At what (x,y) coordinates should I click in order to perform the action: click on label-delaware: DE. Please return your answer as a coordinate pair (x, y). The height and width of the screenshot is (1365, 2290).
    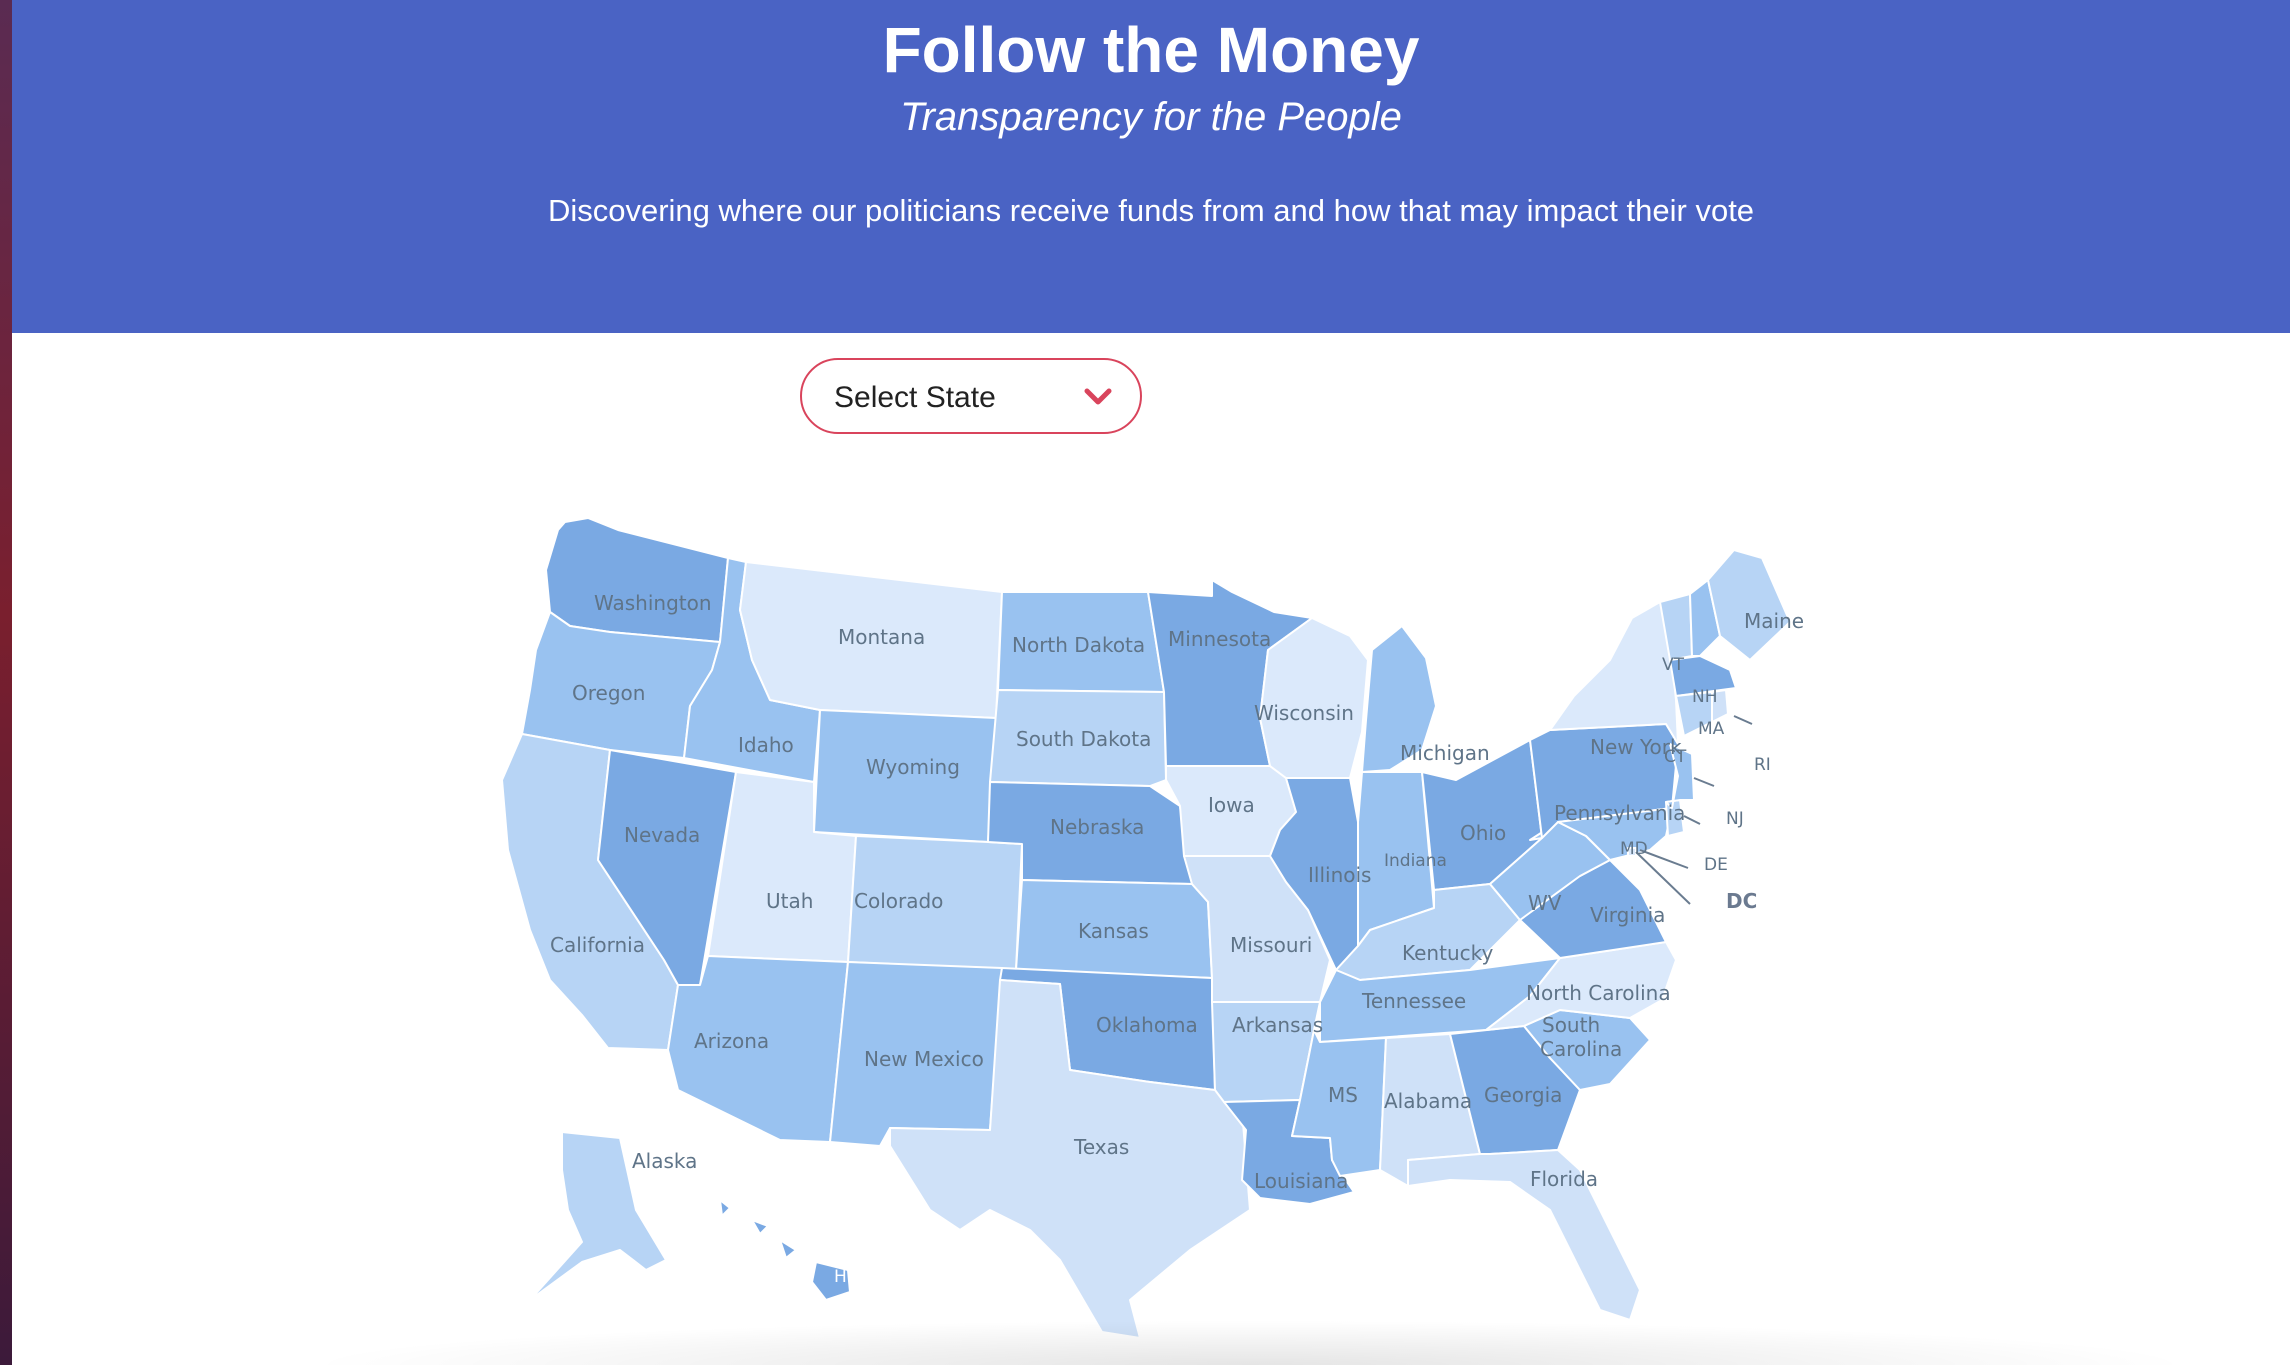
    Looking at the image, I should click on (1716, 865).